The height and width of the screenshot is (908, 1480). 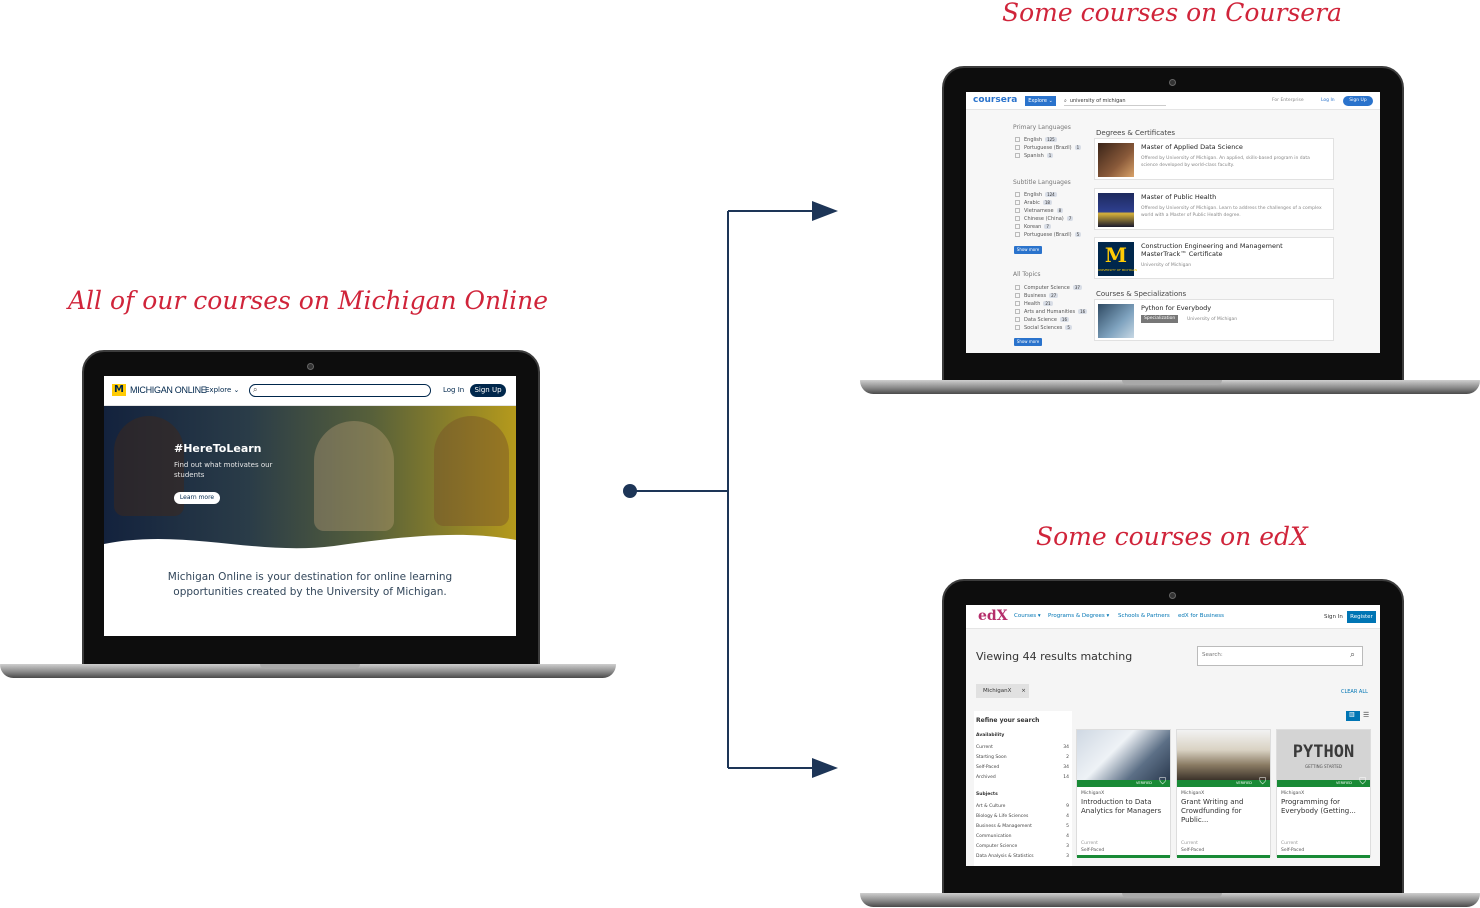 What do you see at coordinates (236, 390) in the screenshot?
I see `chevron-down-icon: ⌄` at bounding box center [236, 390].